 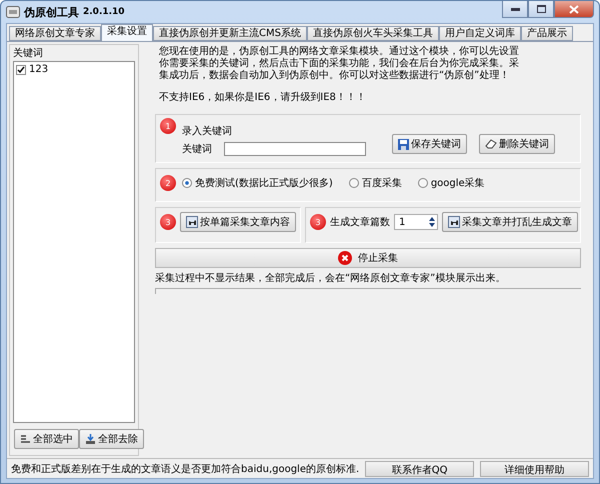 I want to click on eraser-icon, so click(x=491, y=144).